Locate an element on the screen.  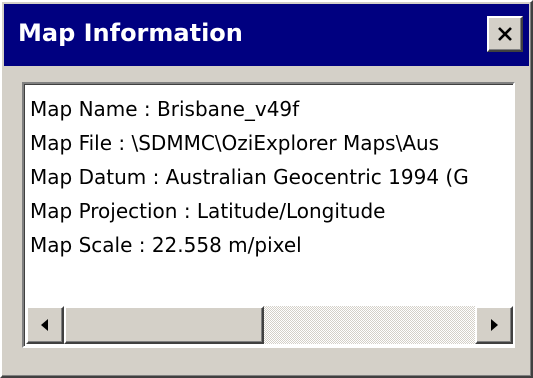
map-file-line: Map File : \SDMMC\OziExplorer Maps\Aus is located at coordinates (235, 143).